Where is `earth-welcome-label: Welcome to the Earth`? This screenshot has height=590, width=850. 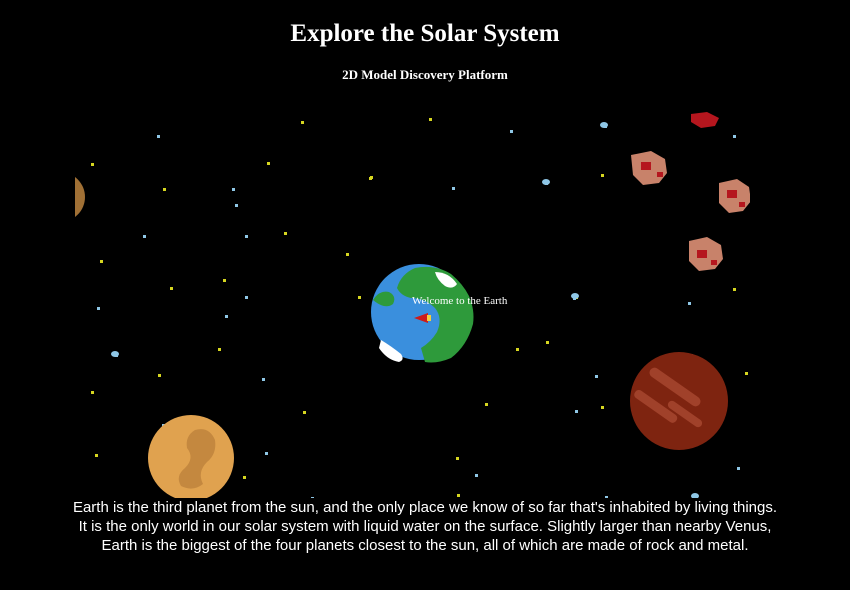 earth-welcome-label: Welcome to the Earth is located at coordinates (460, 301).